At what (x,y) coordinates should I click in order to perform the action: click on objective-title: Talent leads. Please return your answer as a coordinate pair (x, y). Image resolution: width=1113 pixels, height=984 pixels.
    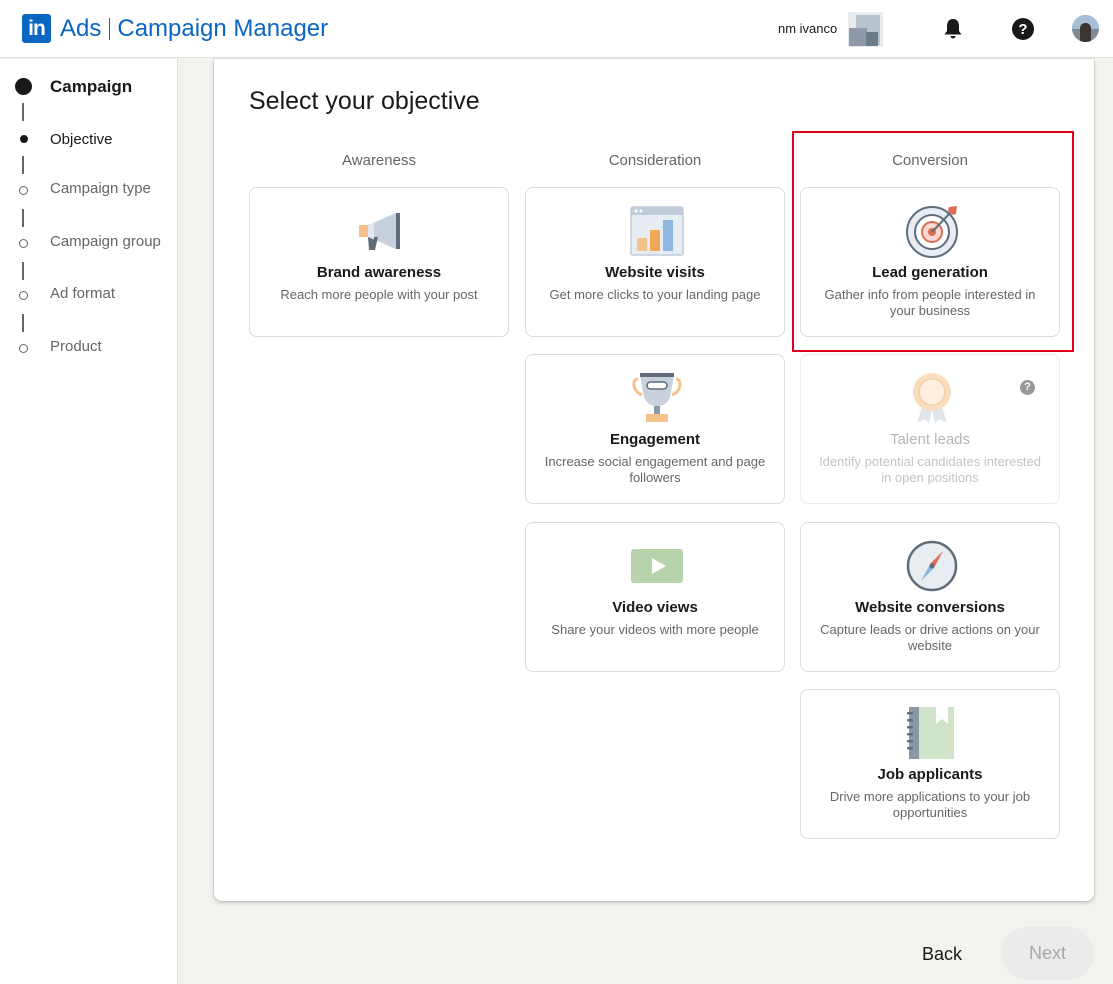
    Looking at the image, I should click on (930, 439).